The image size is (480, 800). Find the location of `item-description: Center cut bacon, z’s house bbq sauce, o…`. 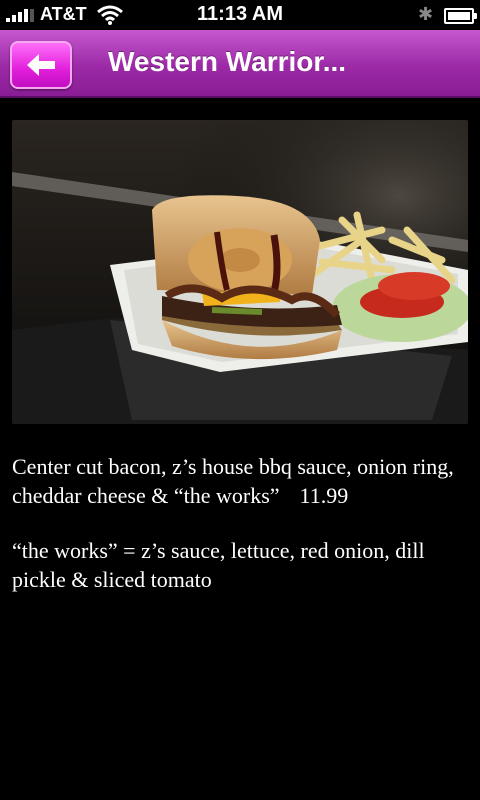

item-description: Center cut bacon, z’s house bbq sauce, o… is located at coordinates (240, 481).